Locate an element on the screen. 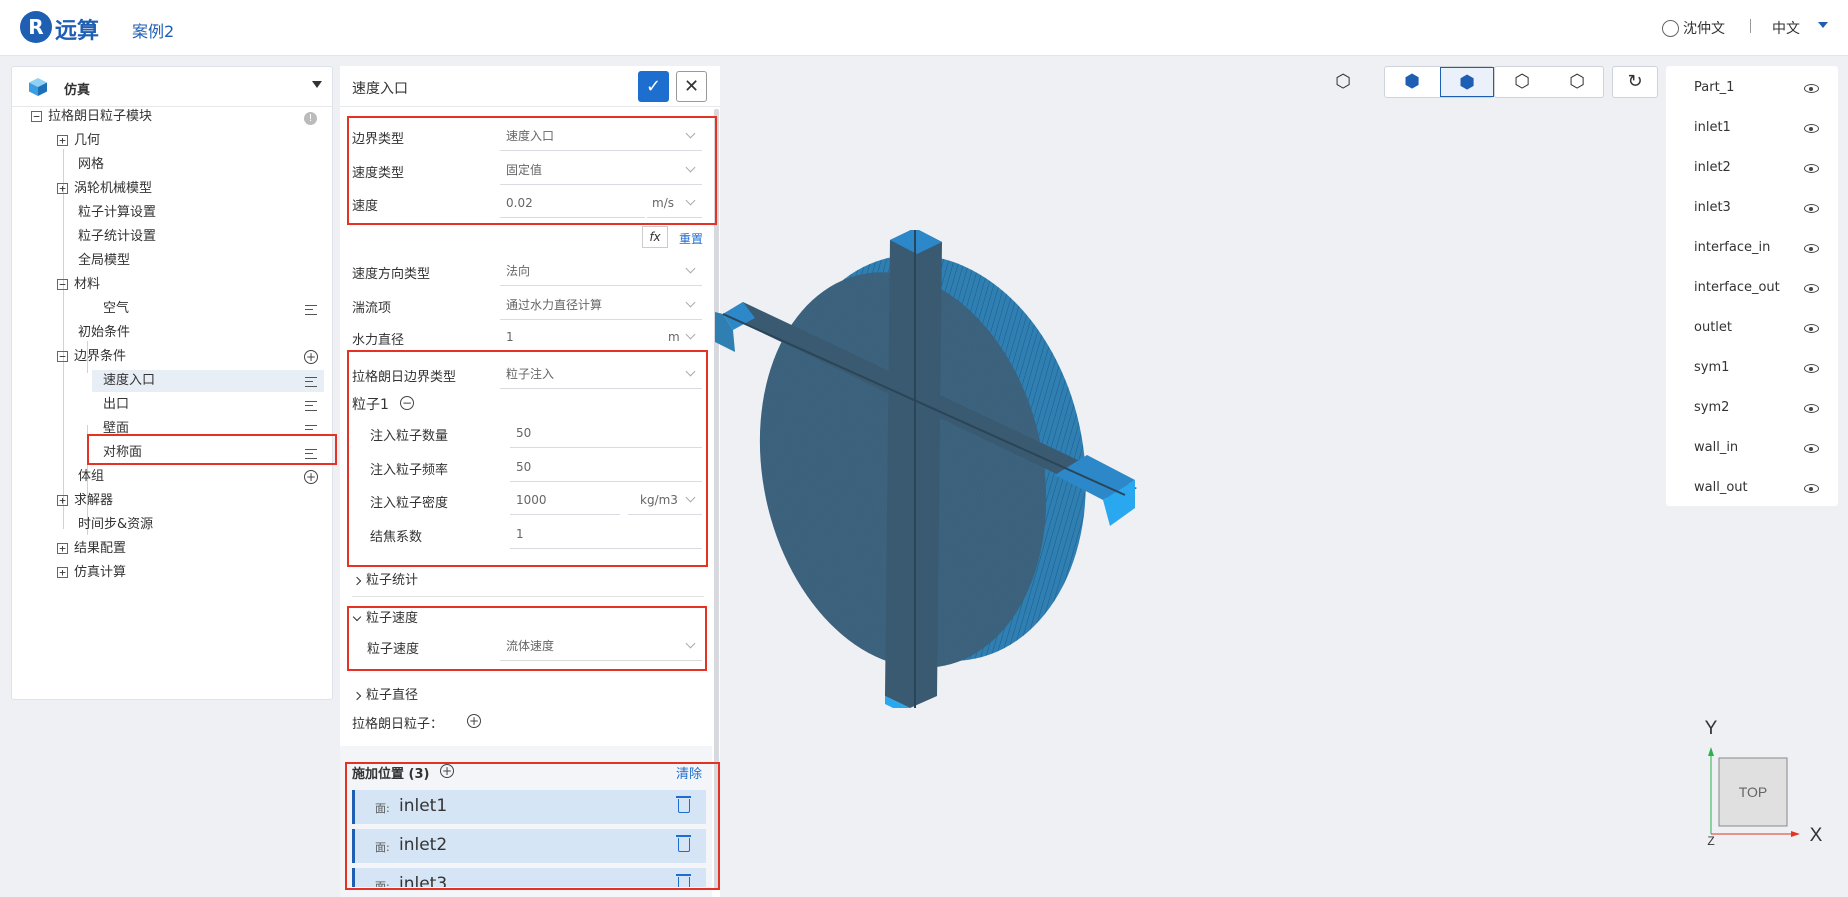 This screenshot has width=1848, height=897. view-group-2: ⬡ ⬡ is located at coordinates (1549, 82).